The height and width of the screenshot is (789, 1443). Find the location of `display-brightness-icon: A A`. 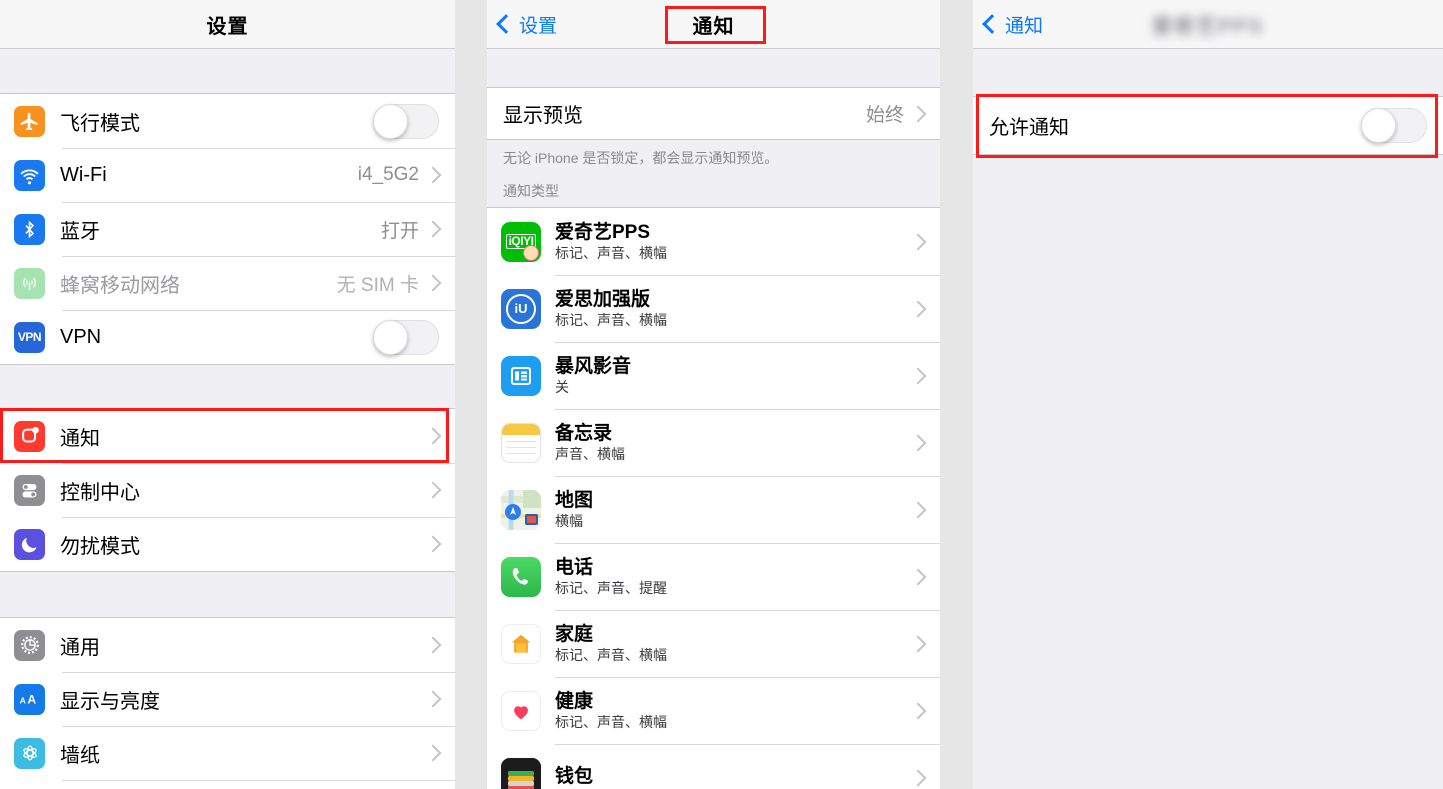

display-brightness-icon: A A is located at coordinates (29, 699).